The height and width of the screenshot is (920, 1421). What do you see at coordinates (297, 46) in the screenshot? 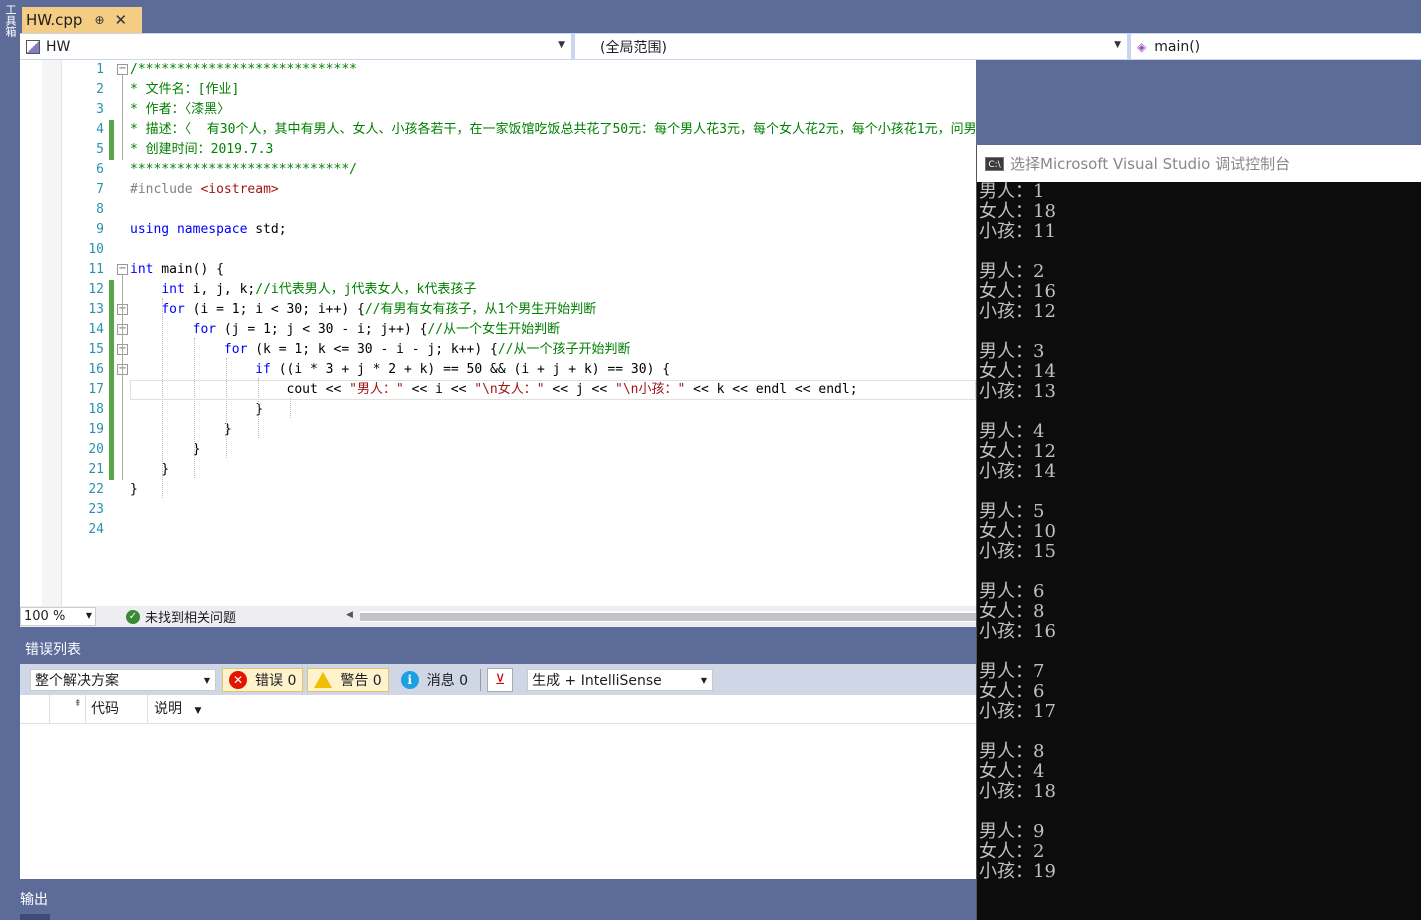
I see `project-dropdown: HW ▼` at bounding box center [297, 46].